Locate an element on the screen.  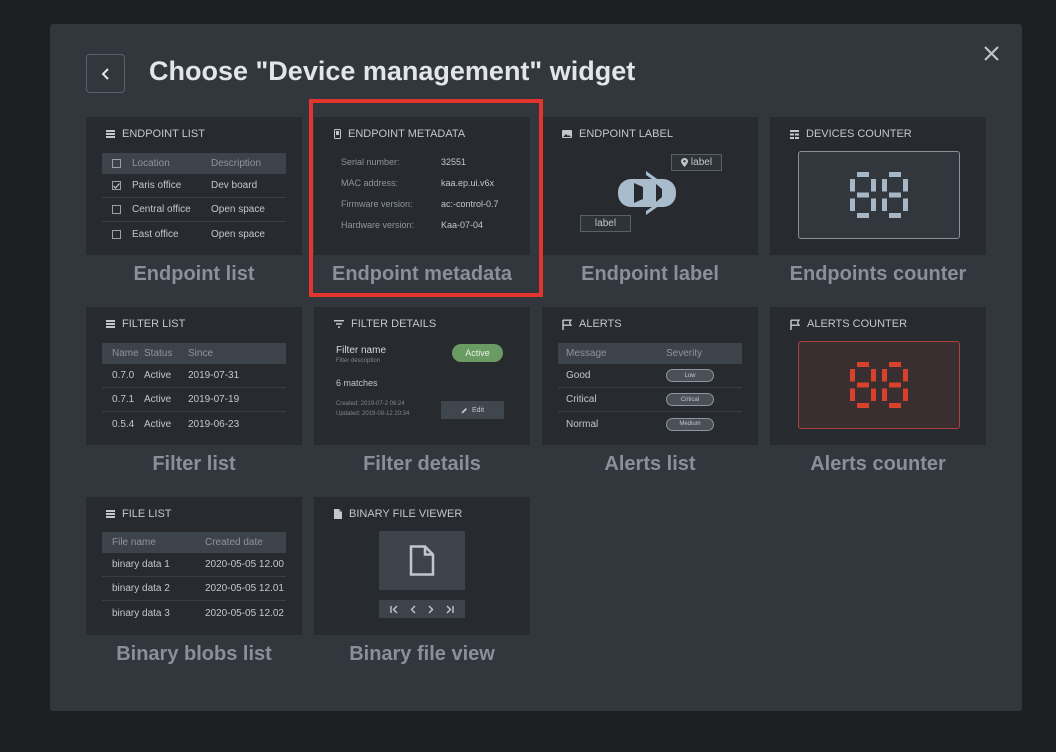
seven-segment-digits is located at coordinates (879, 385).